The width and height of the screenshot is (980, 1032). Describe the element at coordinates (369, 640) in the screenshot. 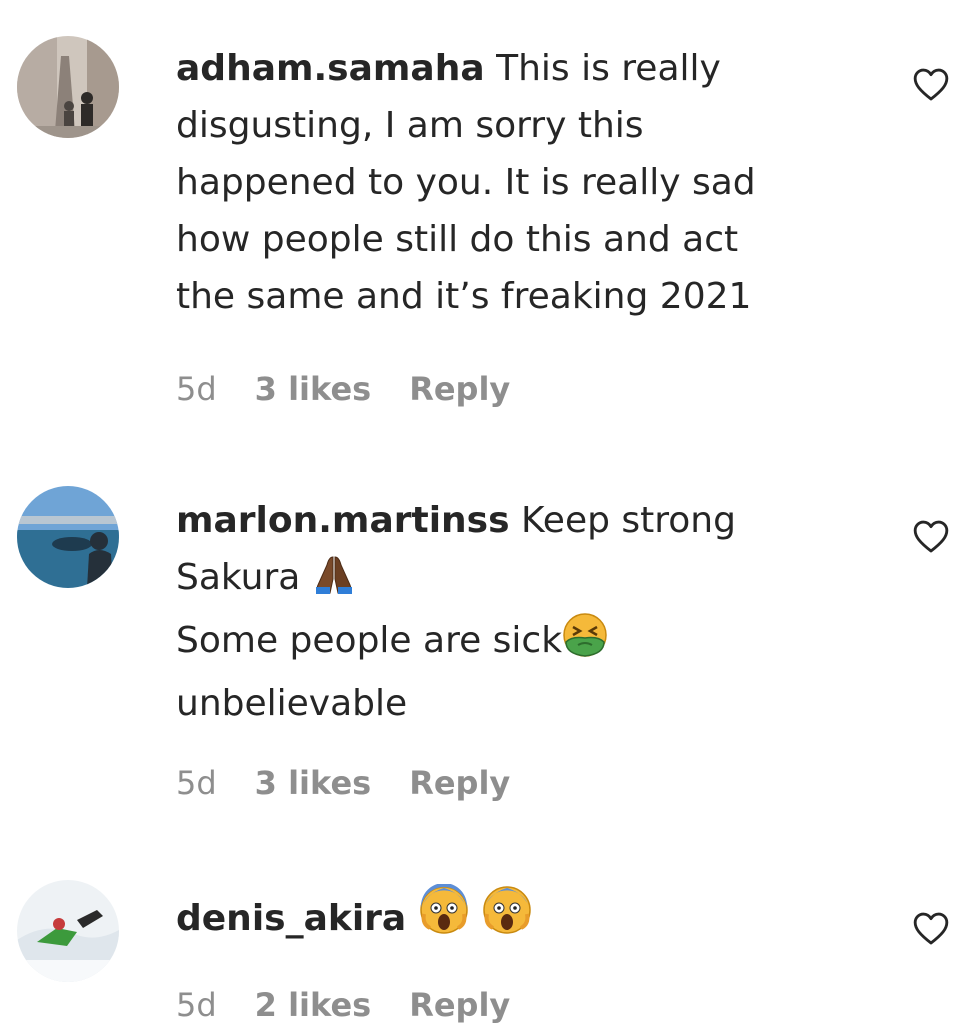

I see `comment-text: Some people are sick` at that location.